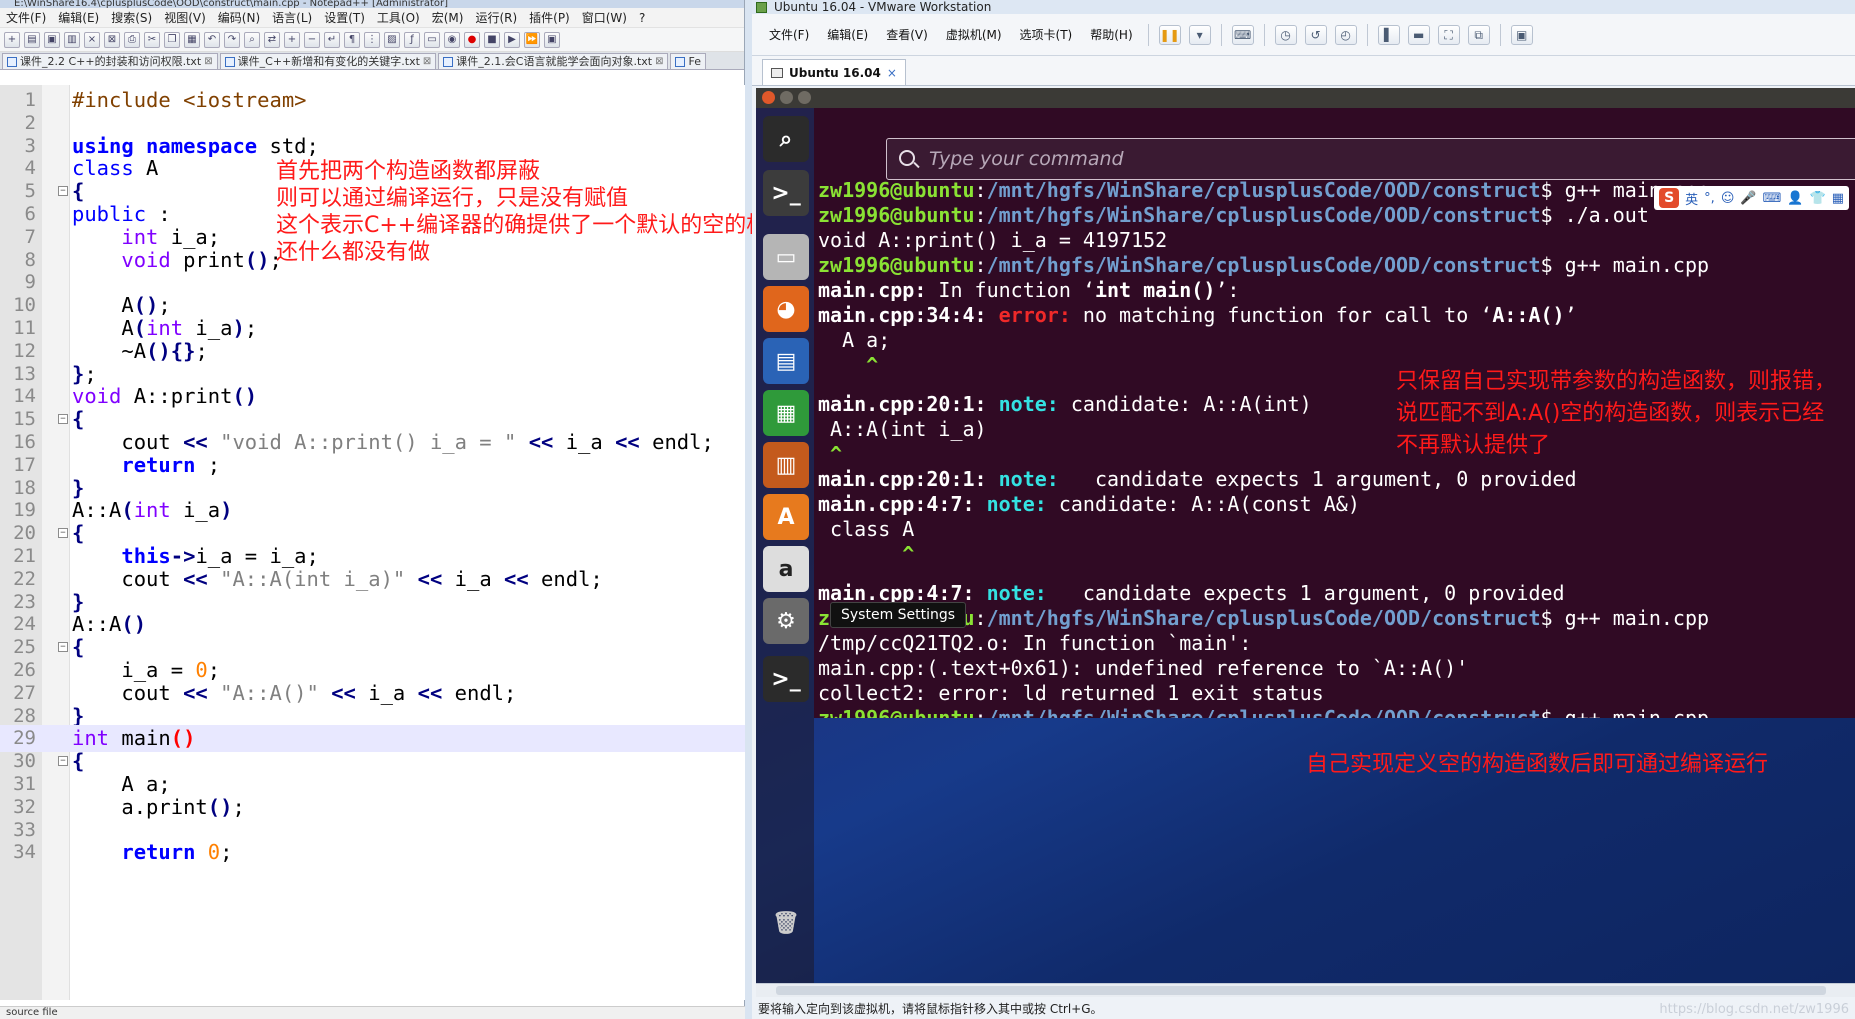 The image size is (1855, 1019). What do you see at coordinates (892, 73) in the screenshot?
I see `close-tab-icon: ×` at bounding box center [892, 73].